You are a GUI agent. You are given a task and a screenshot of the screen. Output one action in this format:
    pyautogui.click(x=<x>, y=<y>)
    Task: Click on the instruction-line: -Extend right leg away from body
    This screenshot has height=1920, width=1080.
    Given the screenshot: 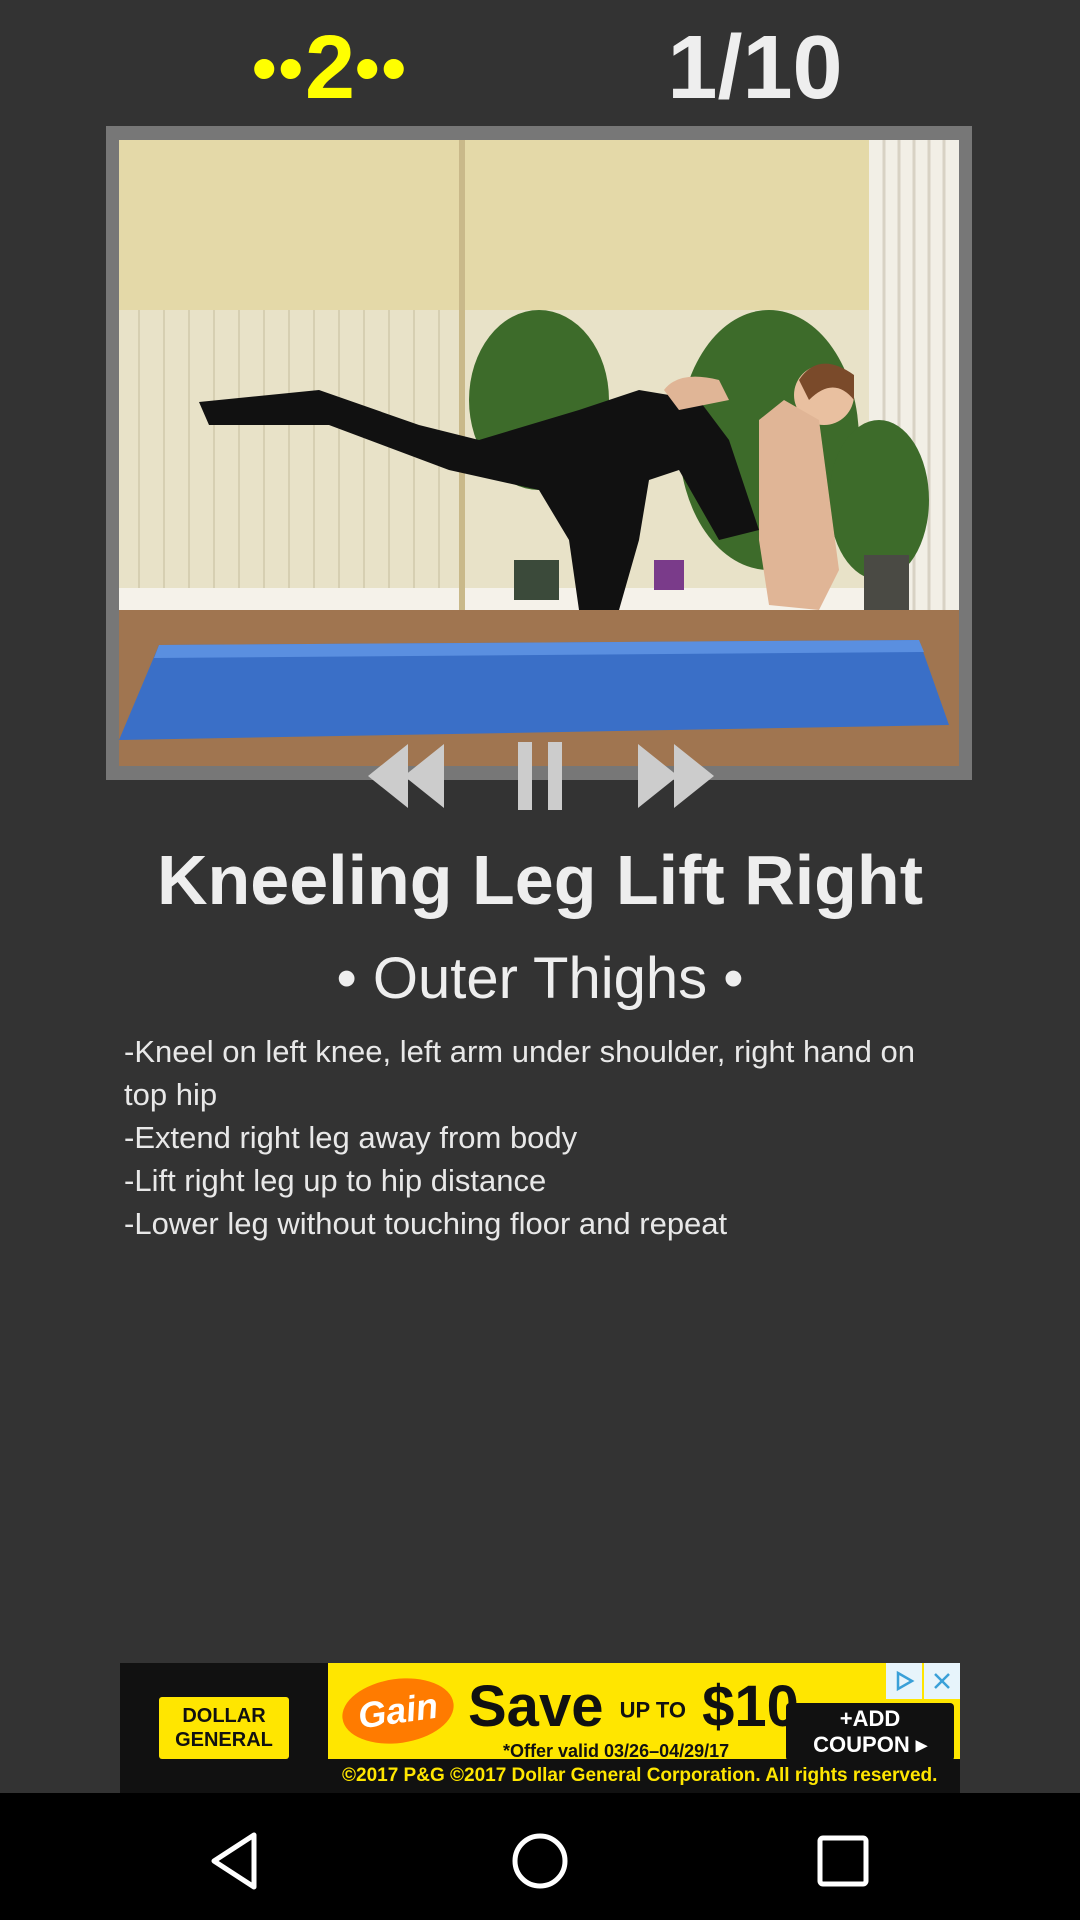 What is the action you would take?
    pyautogui.click(x=351, y=1137)
    